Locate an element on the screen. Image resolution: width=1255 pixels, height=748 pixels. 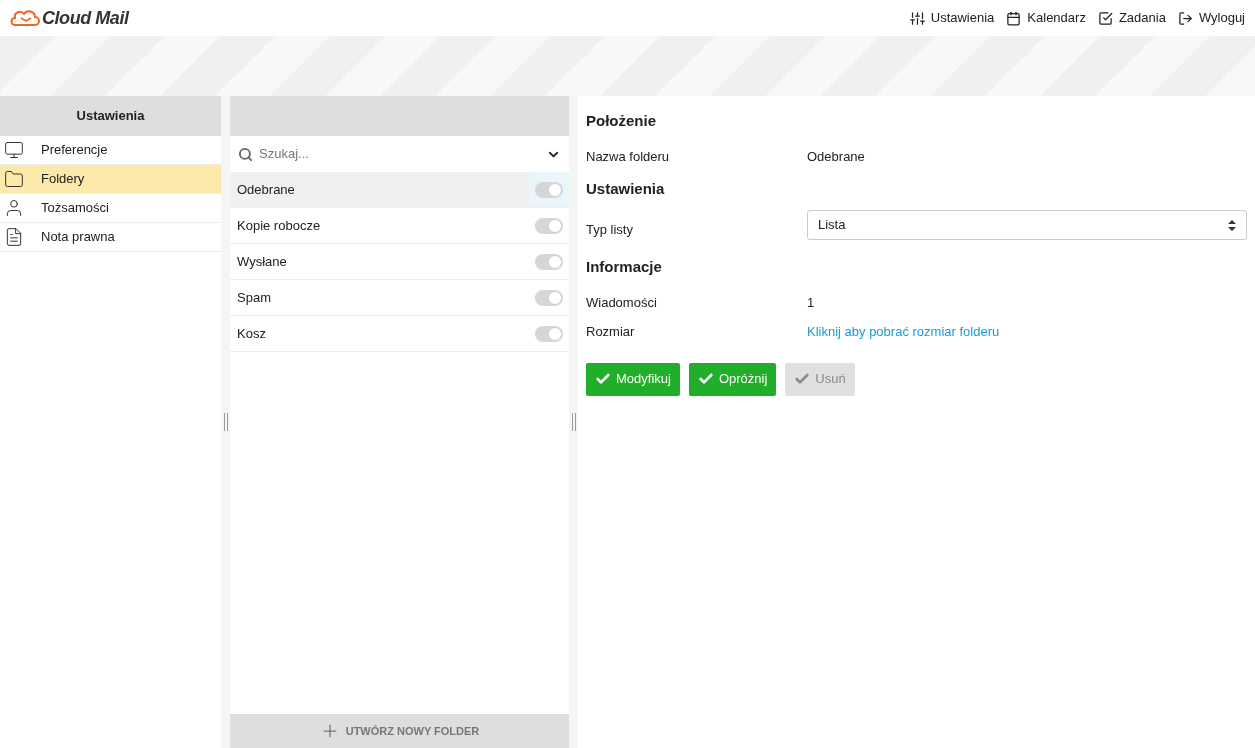
search-icon is located at coordinates (245, 154).